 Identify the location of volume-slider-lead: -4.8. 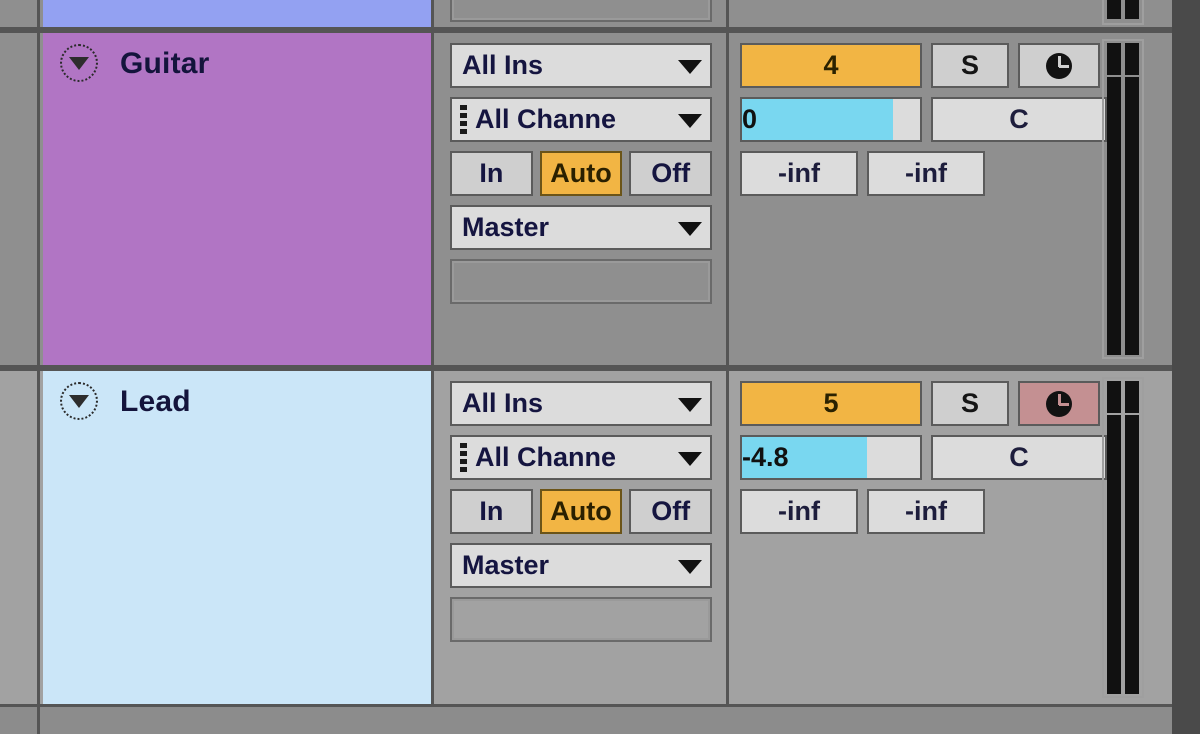
(831, 457).